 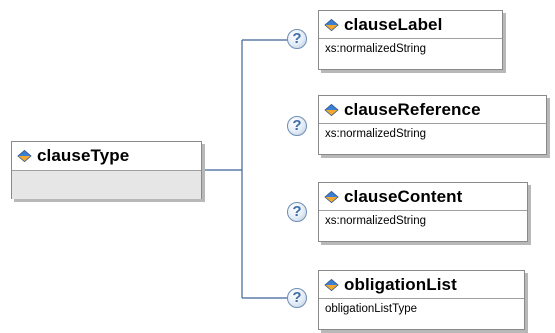 I want to click on node-header: clauseType, so click(x=106, y=156).